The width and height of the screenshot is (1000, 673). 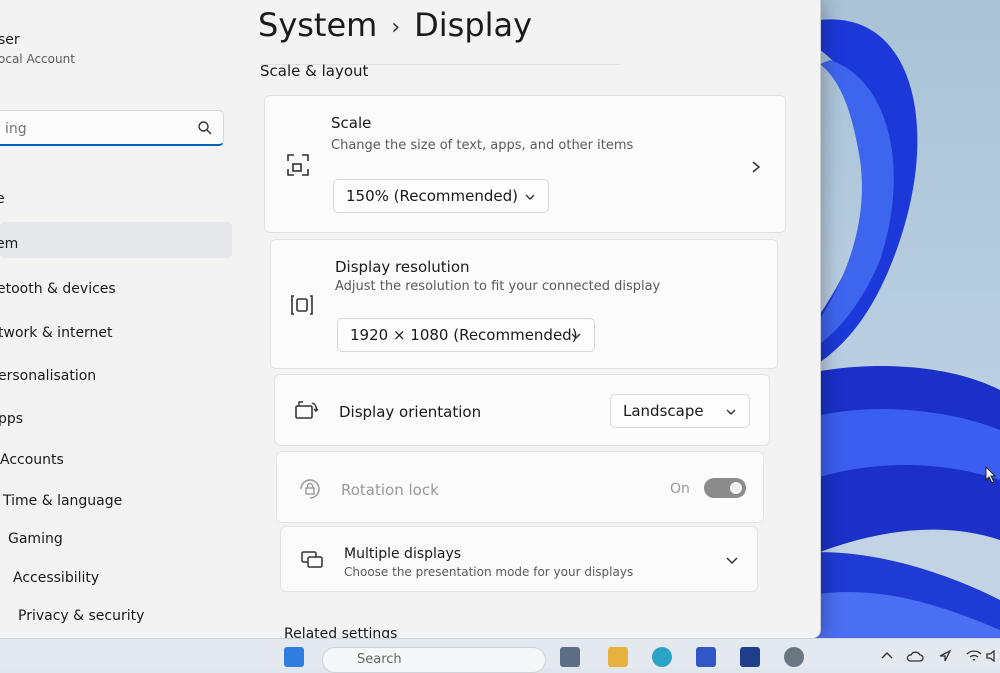 What do you see at coordinates (63, 501) in the screenshot?
I see `sidebar-item-label: Time & language` at bounding box center [63, 501].